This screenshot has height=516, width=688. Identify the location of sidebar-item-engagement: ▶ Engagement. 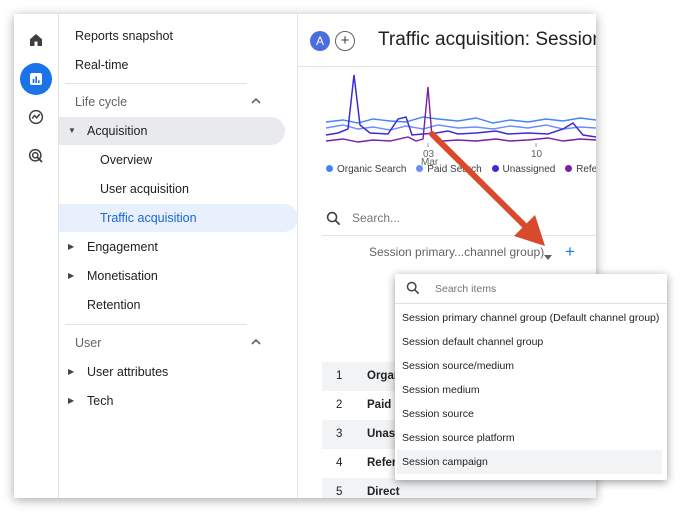
(172, 247).